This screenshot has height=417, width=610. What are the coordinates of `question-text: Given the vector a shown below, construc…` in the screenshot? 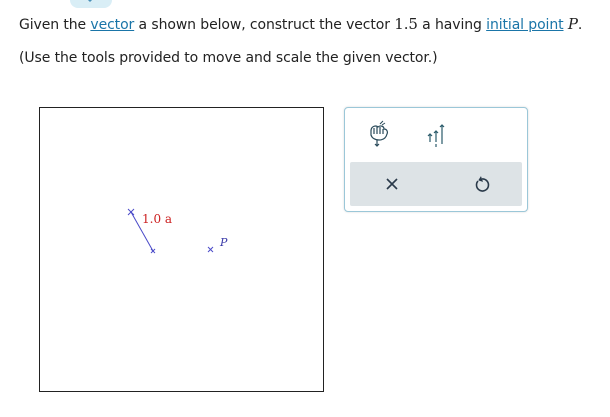 It's located at (301, 24).